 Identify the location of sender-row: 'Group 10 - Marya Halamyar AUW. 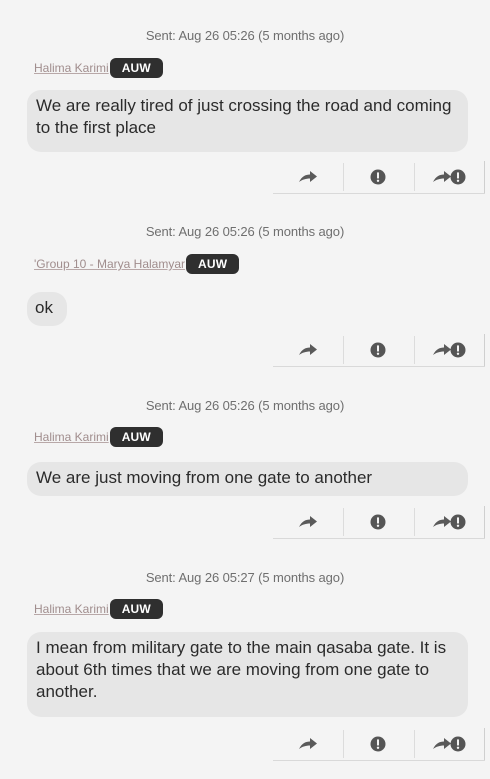
(137, 264).